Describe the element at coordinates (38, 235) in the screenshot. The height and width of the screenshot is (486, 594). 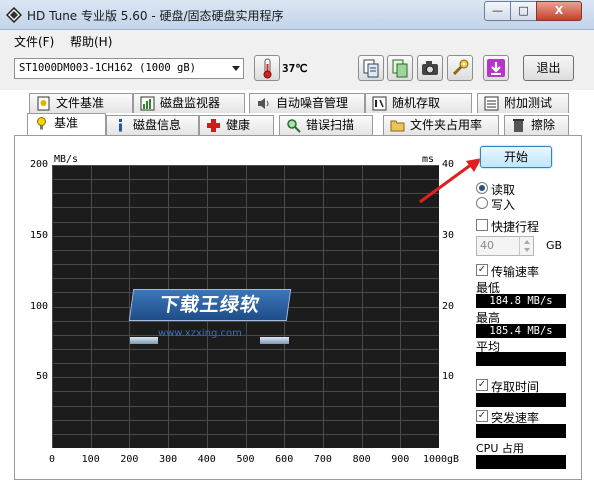
I see `y-left-tick-label: 150` at that location.